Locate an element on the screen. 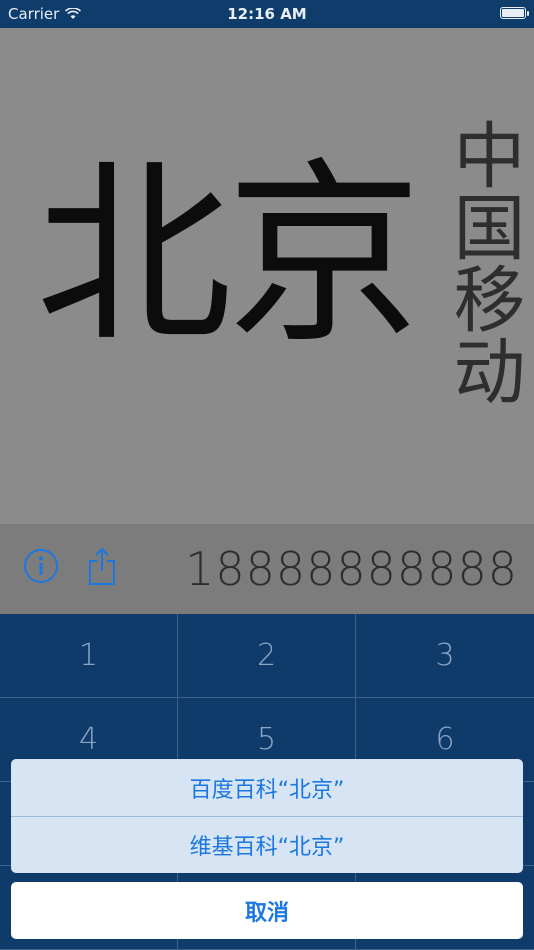 This screenshot has height=950, width=534. clock: 12:16 AM is located at coordinates (267, 14).